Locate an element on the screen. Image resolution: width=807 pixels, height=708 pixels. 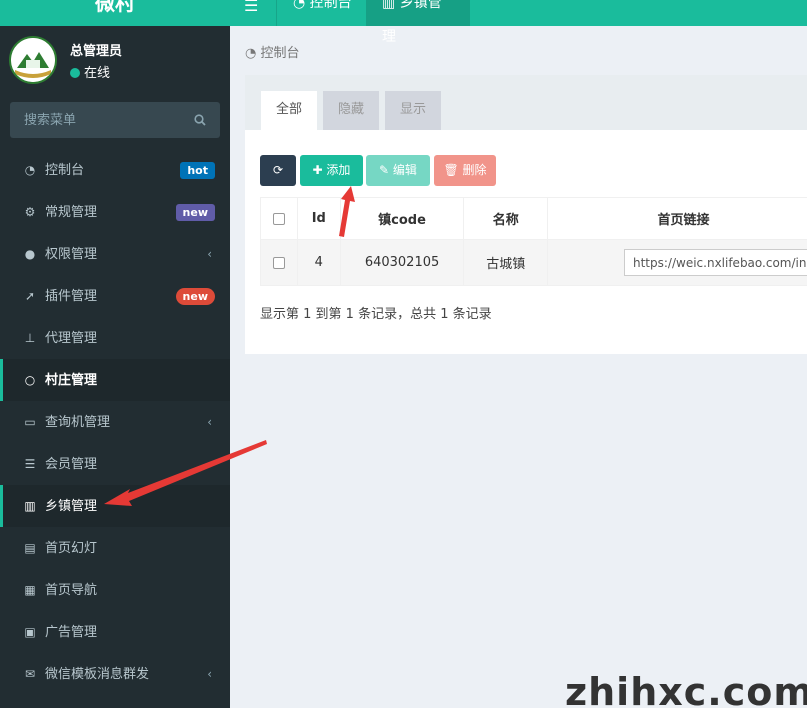
sidebar-item-members: ☰ 会员管理 ‹ is located at coordinates (115, 464).